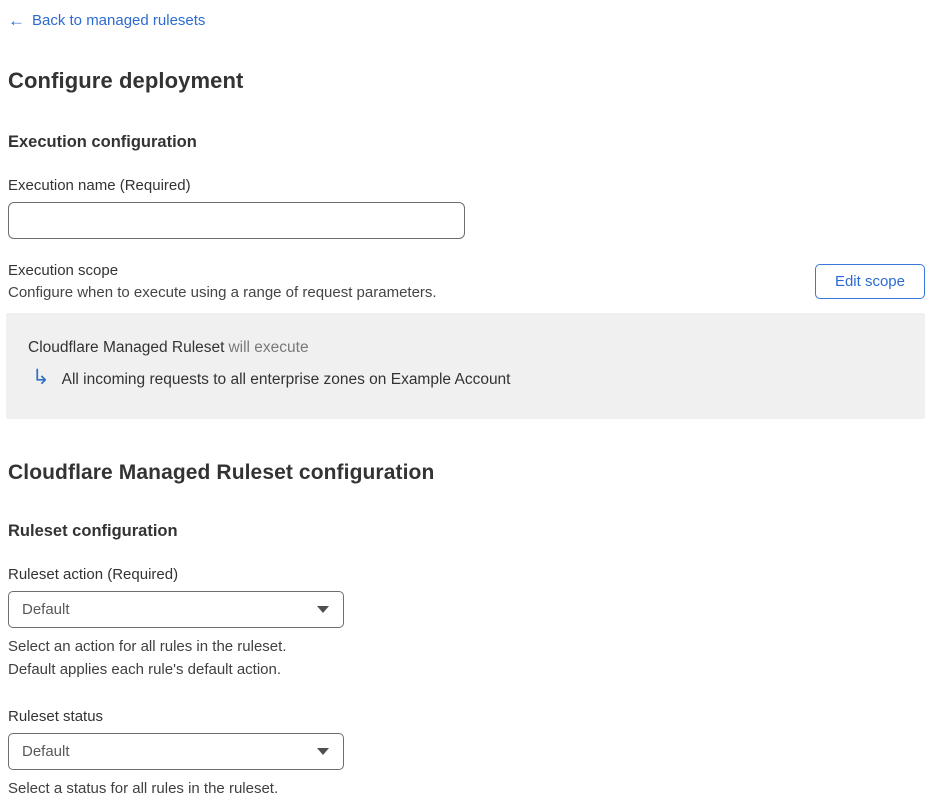 This screenshot has height=804, width=931. Describe the element at coordinates (63, 270) in the screenshot. I see `execution-scope-label: Execution scope` at that location.